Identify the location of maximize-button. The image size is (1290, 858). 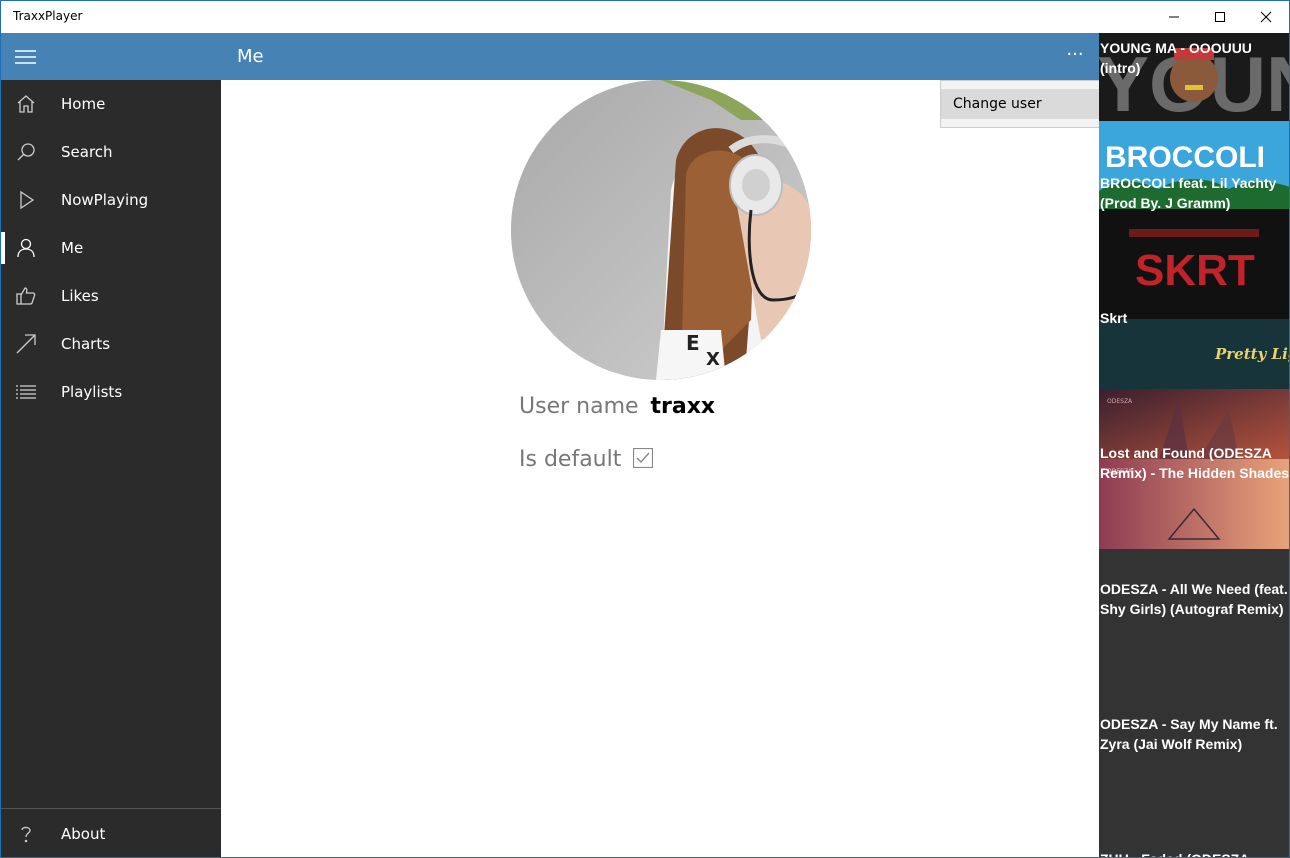
(1220, 17).